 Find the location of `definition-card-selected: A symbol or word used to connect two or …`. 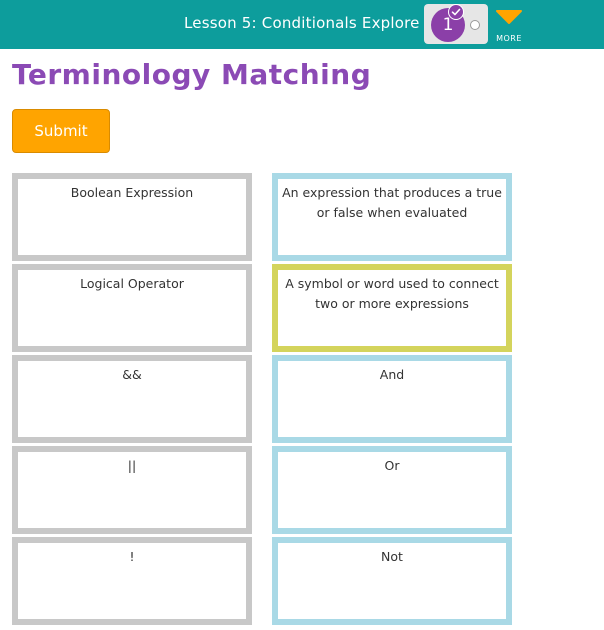

definition-card-selected: A symbol or word used to connect two or … is located at coordinates (392, 308).